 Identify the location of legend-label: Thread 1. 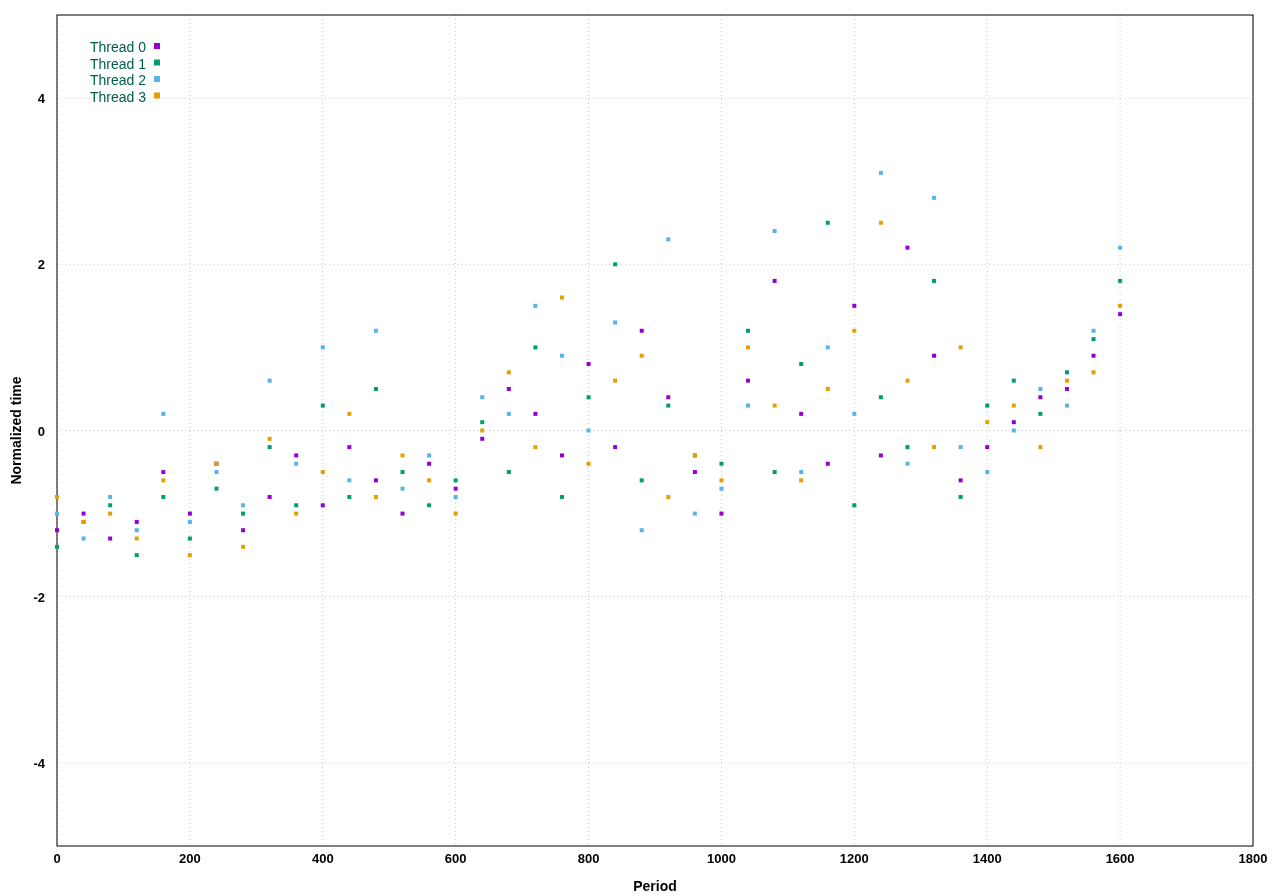
(118, 63).